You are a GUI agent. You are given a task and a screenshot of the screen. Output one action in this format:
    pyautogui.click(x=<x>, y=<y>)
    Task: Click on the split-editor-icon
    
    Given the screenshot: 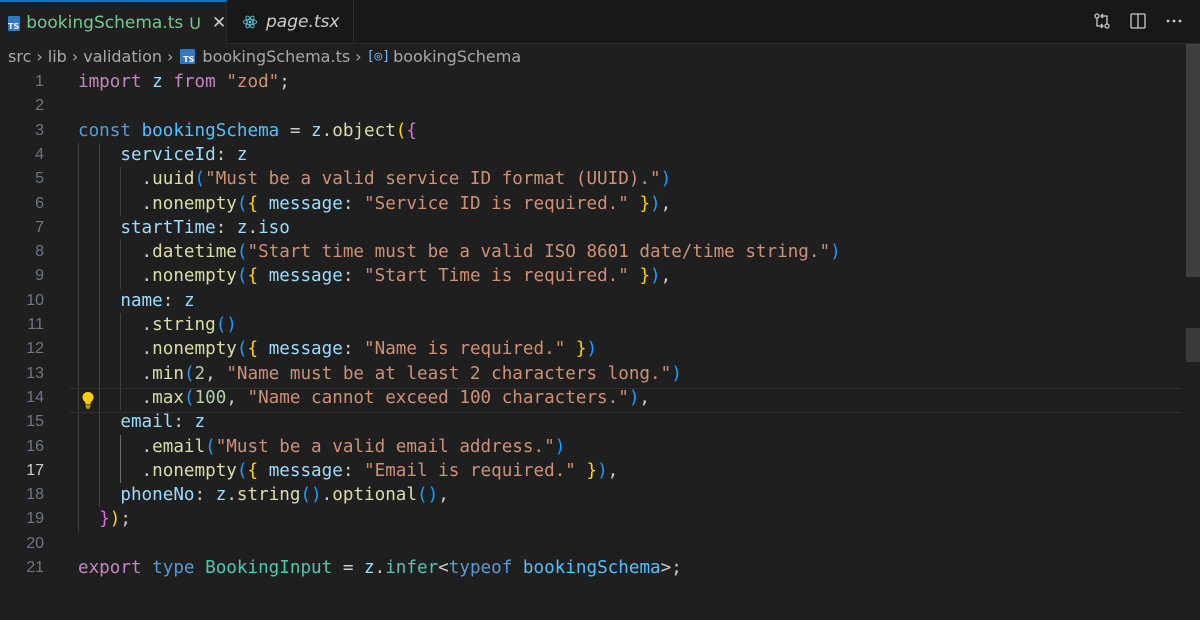 What is the action you would take?
    pyautogui.click(x=1138, y=21)
    